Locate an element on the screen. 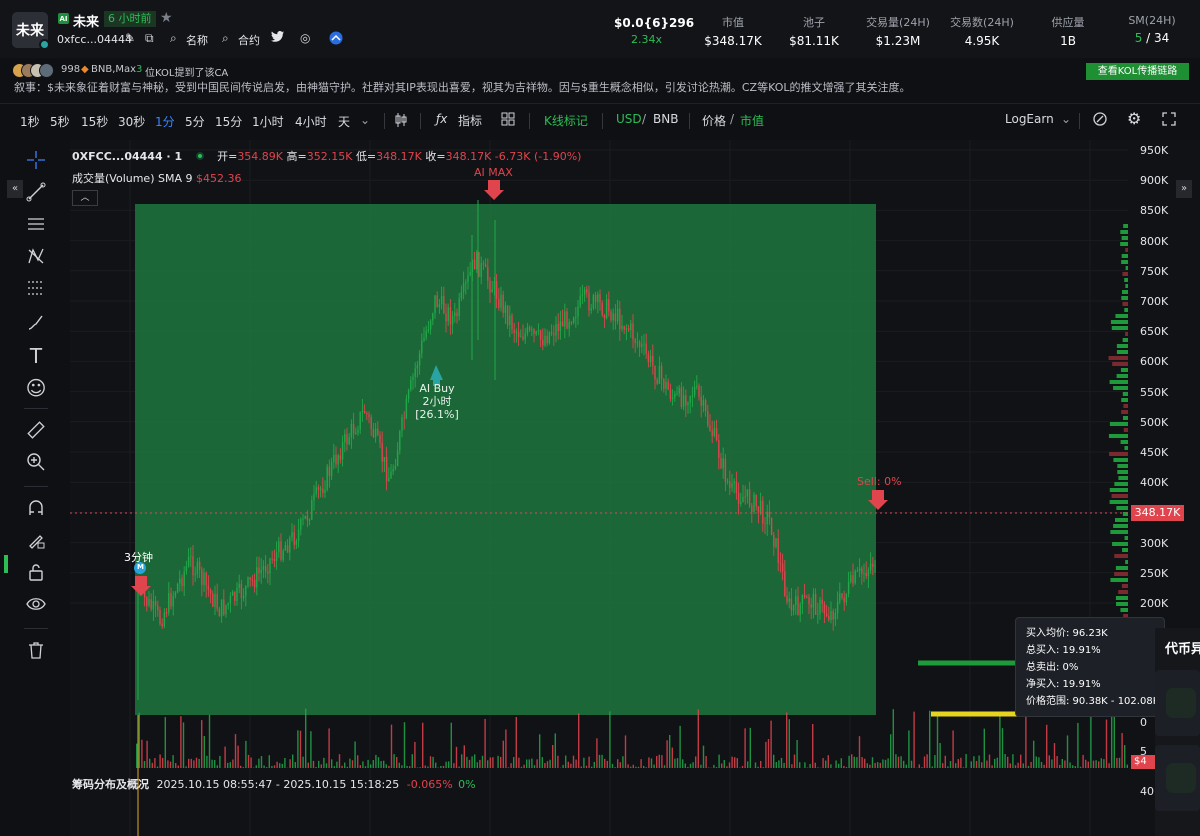 This screenshot has height=836, width=1200. edit-icon: ✎ is located at coordinates (130, 38).